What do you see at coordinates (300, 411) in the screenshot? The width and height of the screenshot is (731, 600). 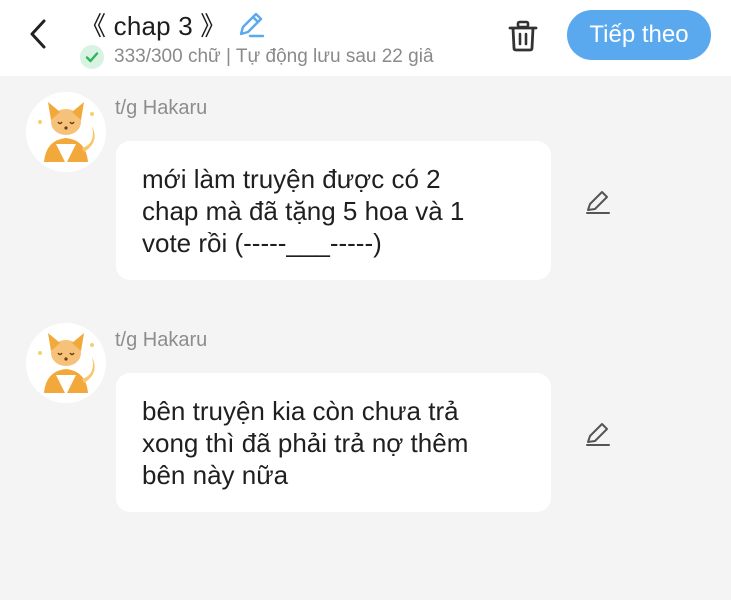 I see `message-line: bên truyện kia còn chưa trả` at bounding box center [300, 411].